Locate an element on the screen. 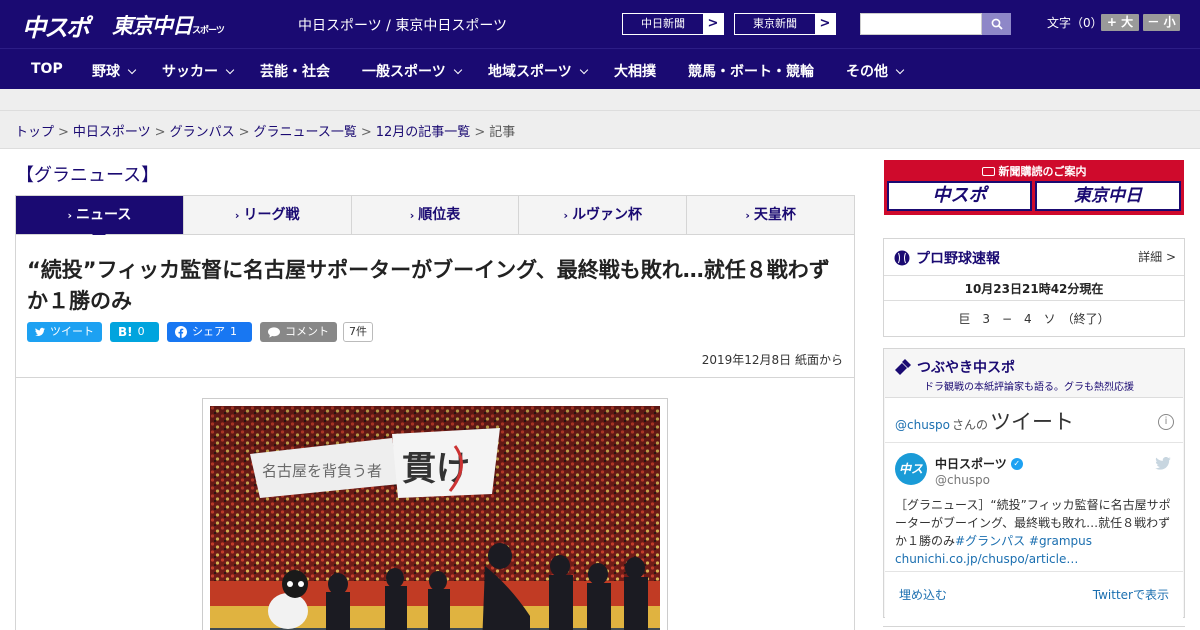  info-icon: i is located at coordinates (1166, 422).